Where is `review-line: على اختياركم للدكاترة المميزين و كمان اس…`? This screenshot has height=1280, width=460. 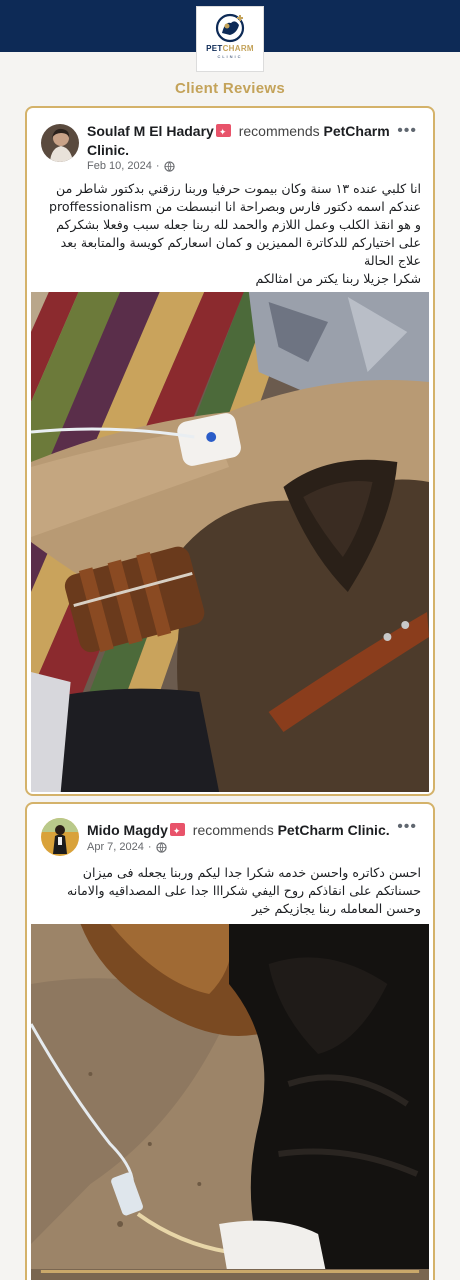 review-line: على اختياركم للدكاترة المميزين و كمان اس… is located at coordinates (240, 242).